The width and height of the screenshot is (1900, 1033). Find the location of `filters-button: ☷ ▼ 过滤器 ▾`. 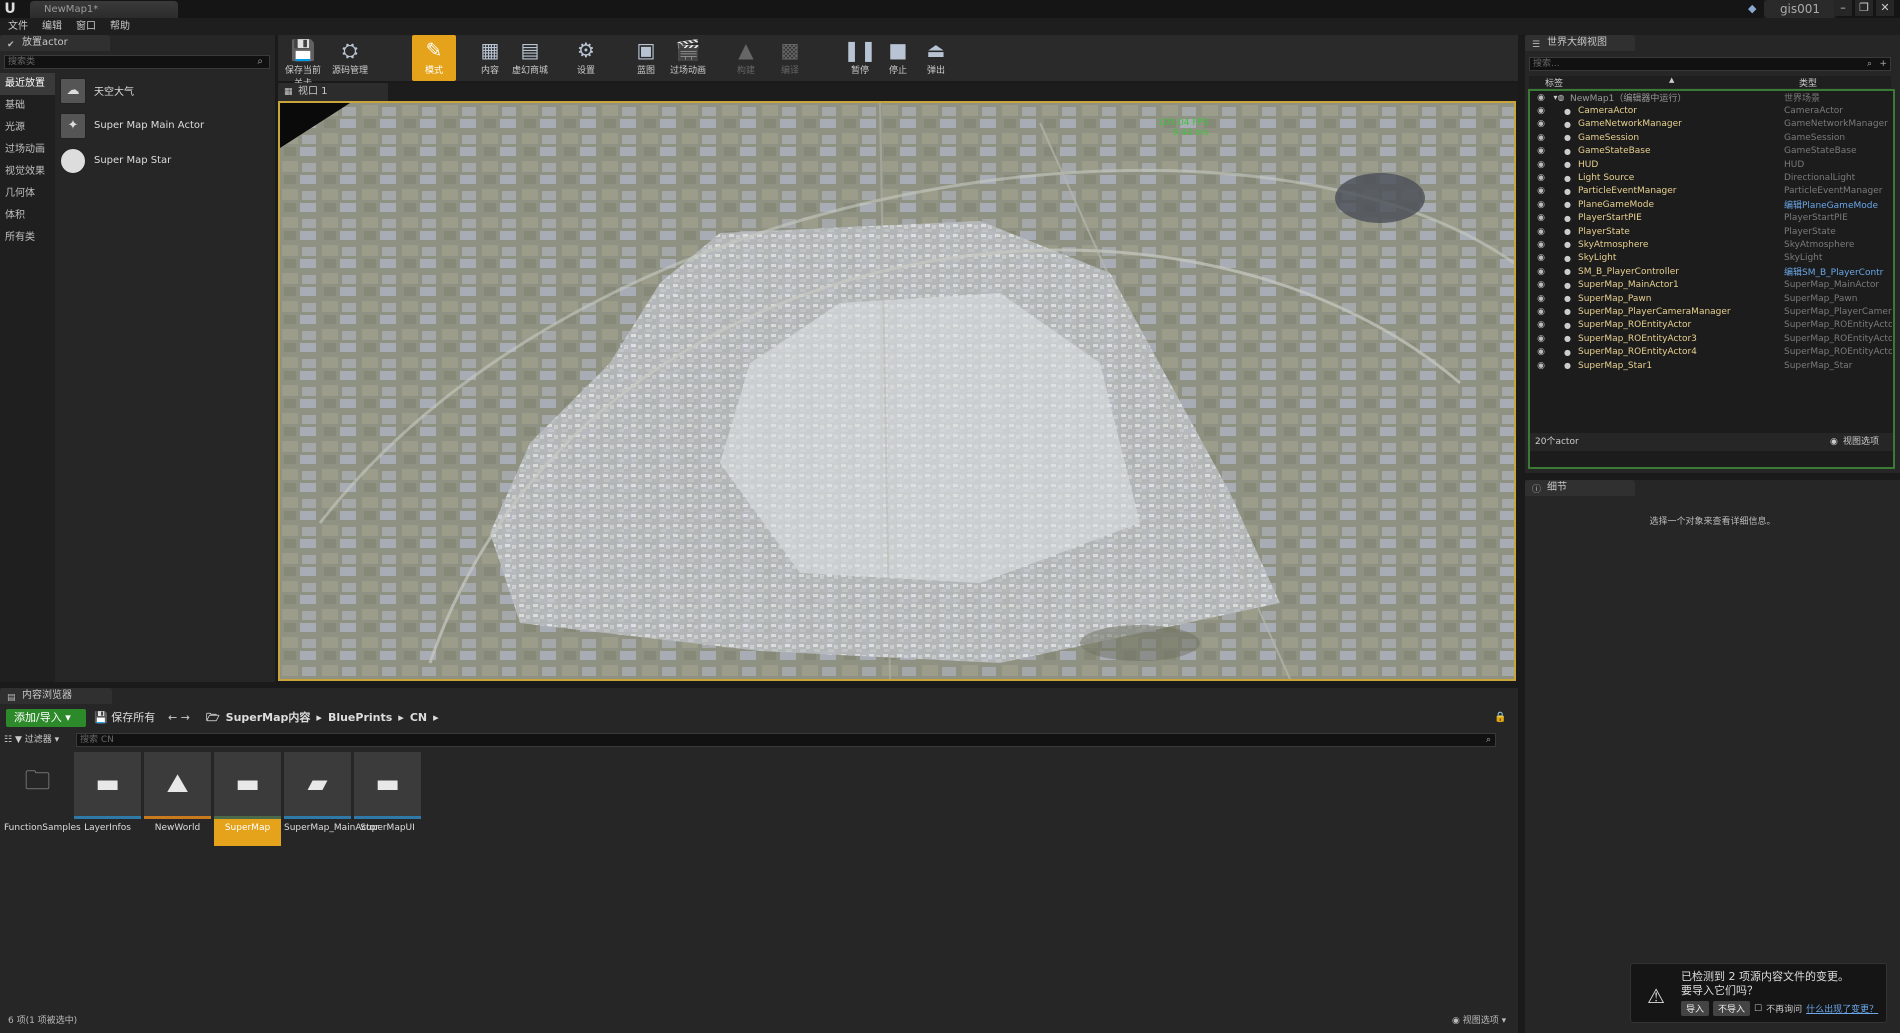

filters-button: ☷ ▼ 过滤器 ▾ is located at coordinates (39, 740).